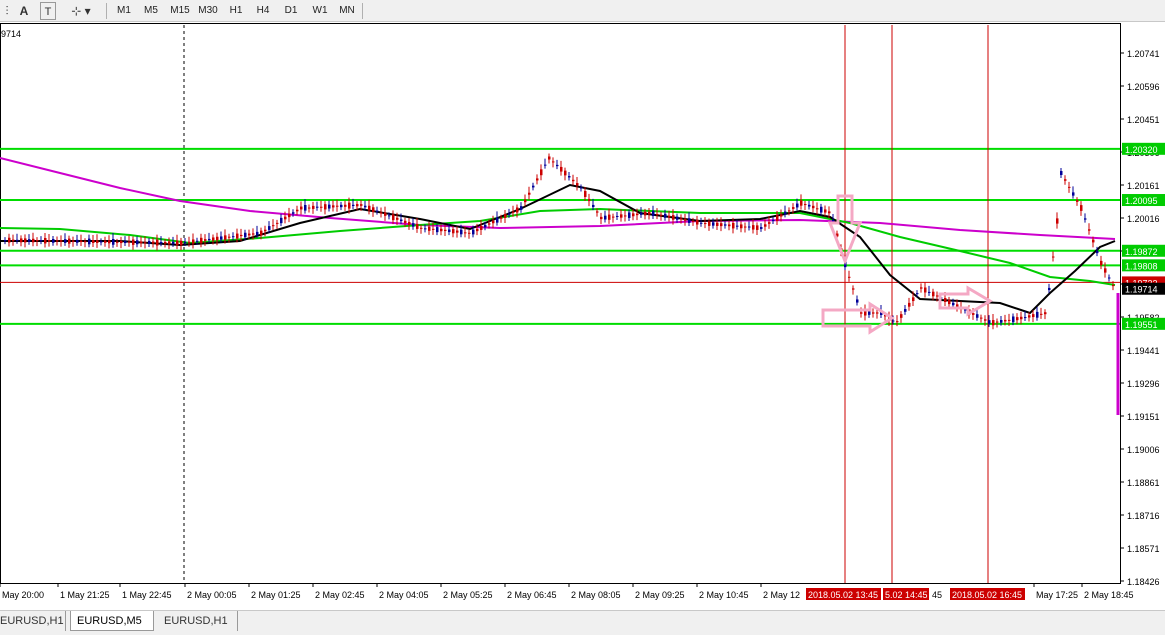 This screenshot has height=635, width=1165. Describe the element at coordinates (276, 595) in the screenshot. I see `time-axis-label: 2 May 01:25` at that location.